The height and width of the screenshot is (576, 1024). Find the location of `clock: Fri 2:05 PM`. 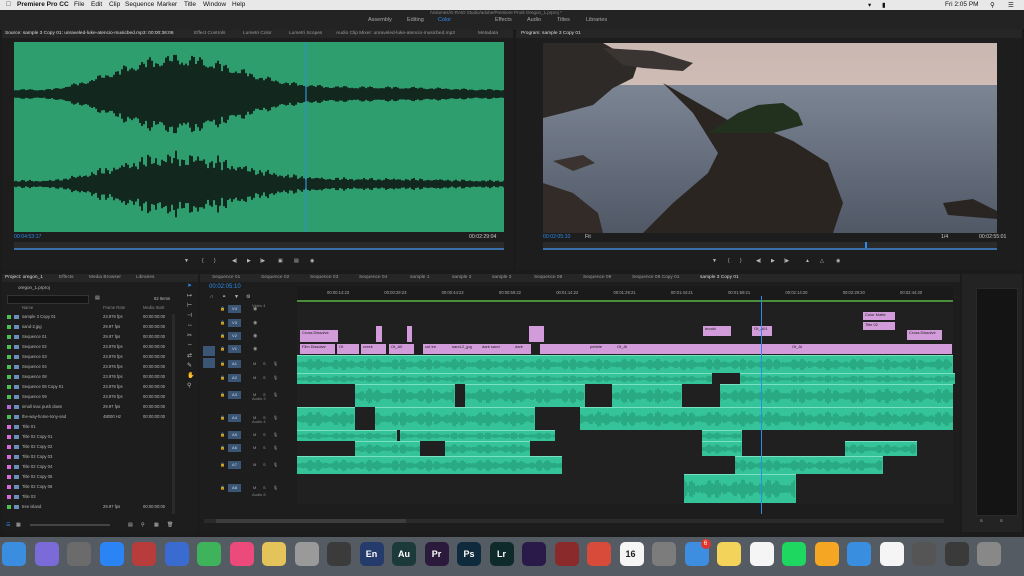

clock: Fri 2:05 PM is located at coordinates (962, 4).